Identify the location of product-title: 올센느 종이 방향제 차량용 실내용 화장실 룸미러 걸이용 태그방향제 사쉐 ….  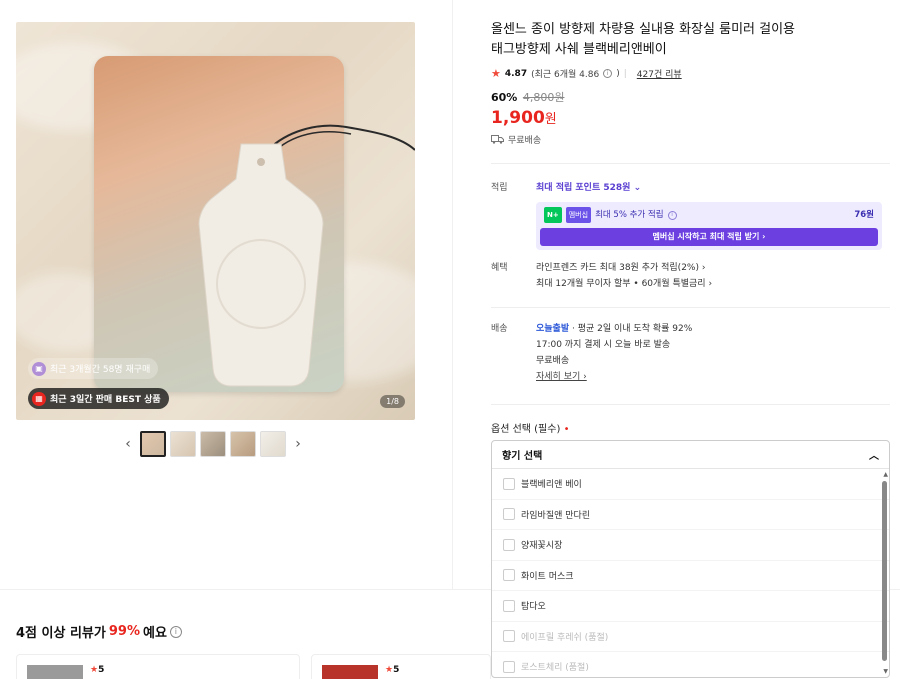
(643, 39).